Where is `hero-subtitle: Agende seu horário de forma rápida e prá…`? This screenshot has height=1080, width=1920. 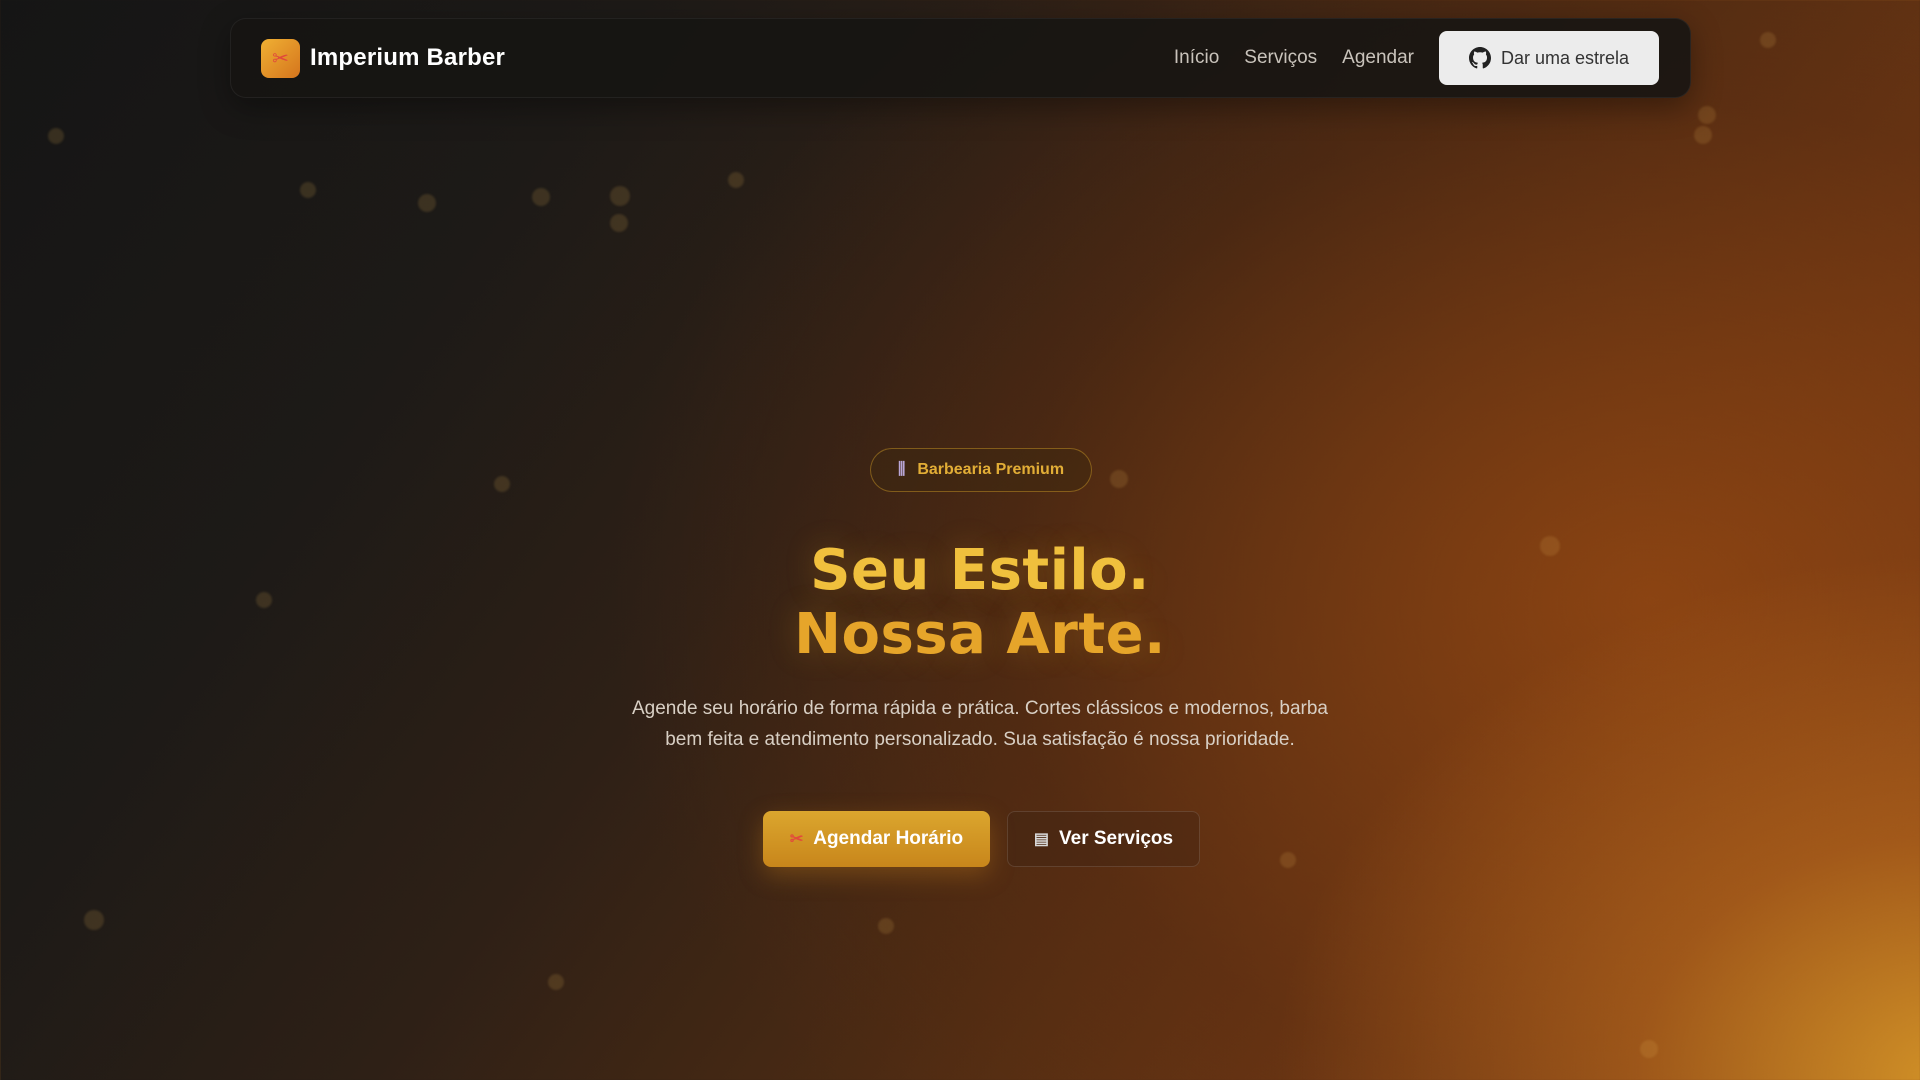 hero-subtitle: Agende seu horário de forma rápida e prá… is located at coordinates (980, 724).